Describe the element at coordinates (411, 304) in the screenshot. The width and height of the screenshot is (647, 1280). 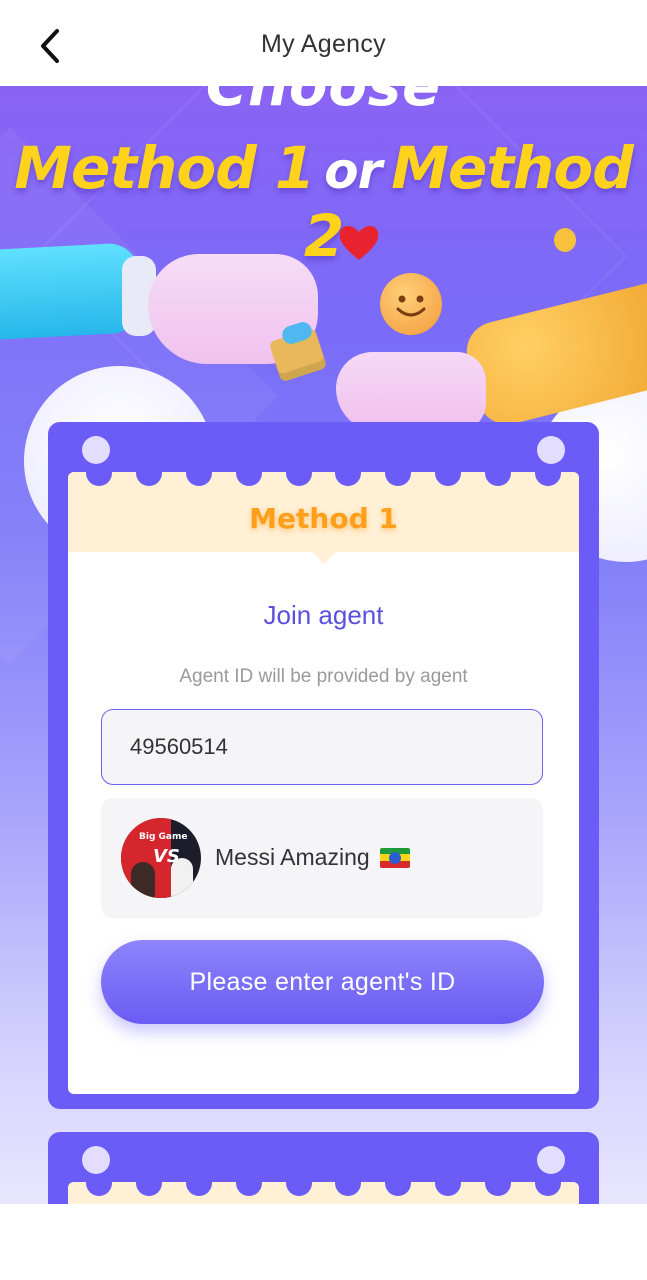
I see `smiley-icon` at that location.